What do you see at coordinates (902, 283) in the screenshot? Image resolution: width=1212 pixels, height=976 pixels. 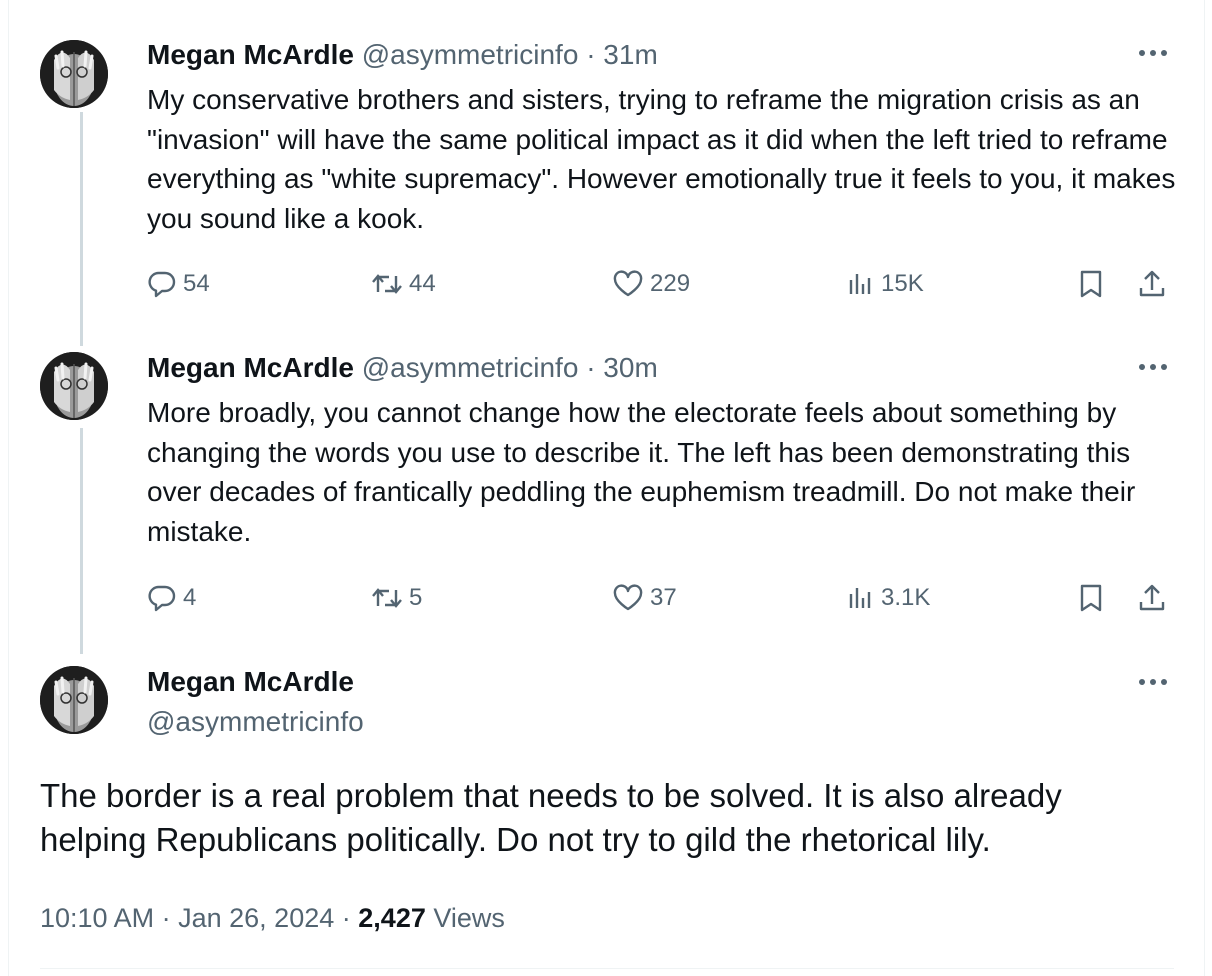 I see `views-count: 15K` at bounding box center [902, 283].